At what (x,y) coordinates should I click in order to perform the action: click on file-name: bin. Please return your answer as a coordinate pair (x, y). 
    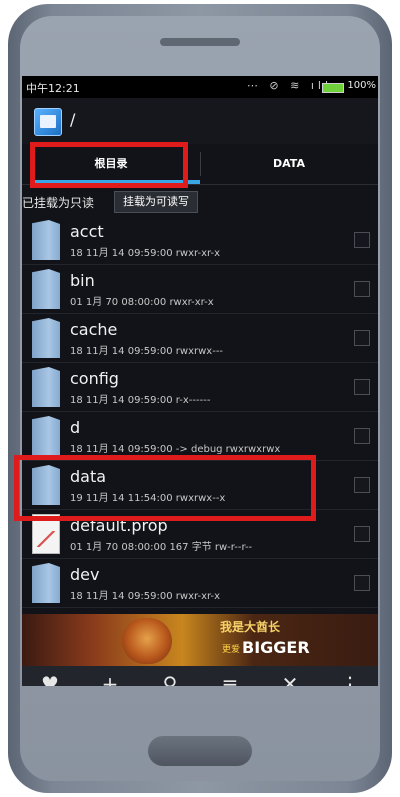
    Looking at the image, I should click on (82, 280).